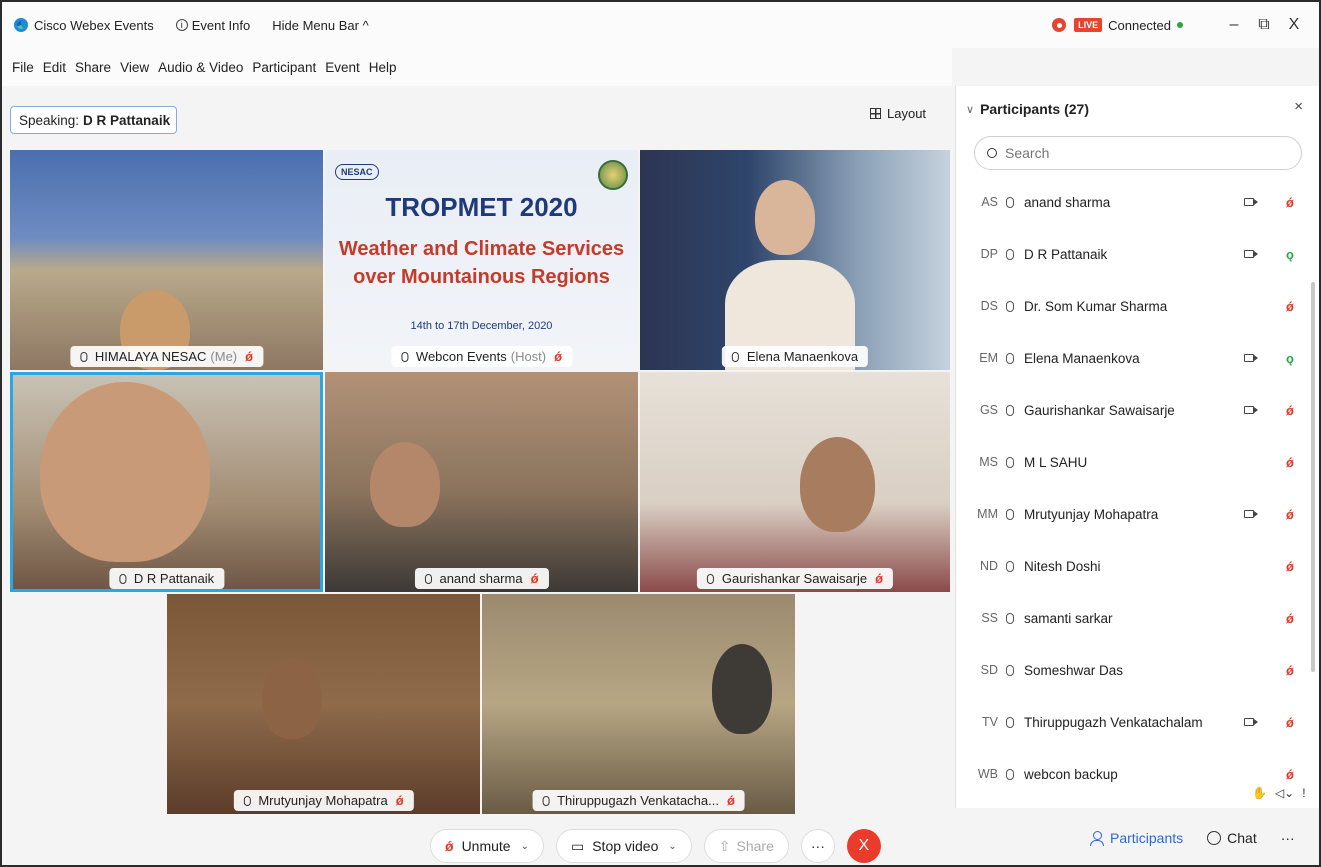 Image resolution: width=1321 pixels, height=867 pixels. I want to click on megaphone-icon: ◁⌄, so click(1284, 793).